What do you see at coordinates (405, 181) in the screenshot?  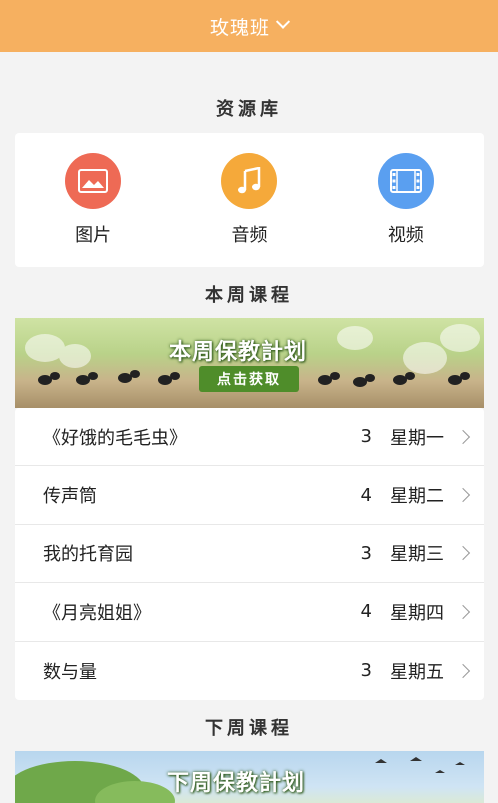 I see `film-icon` at bounding box center [405, 181].